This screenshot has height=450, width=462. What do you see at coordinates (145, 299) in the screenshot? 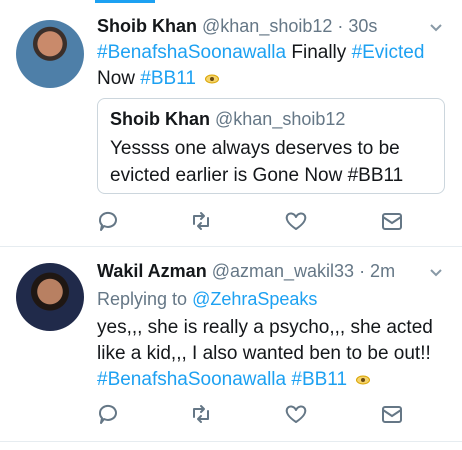
I see `replying-label: Replying to` at bounding box center [145, 299].